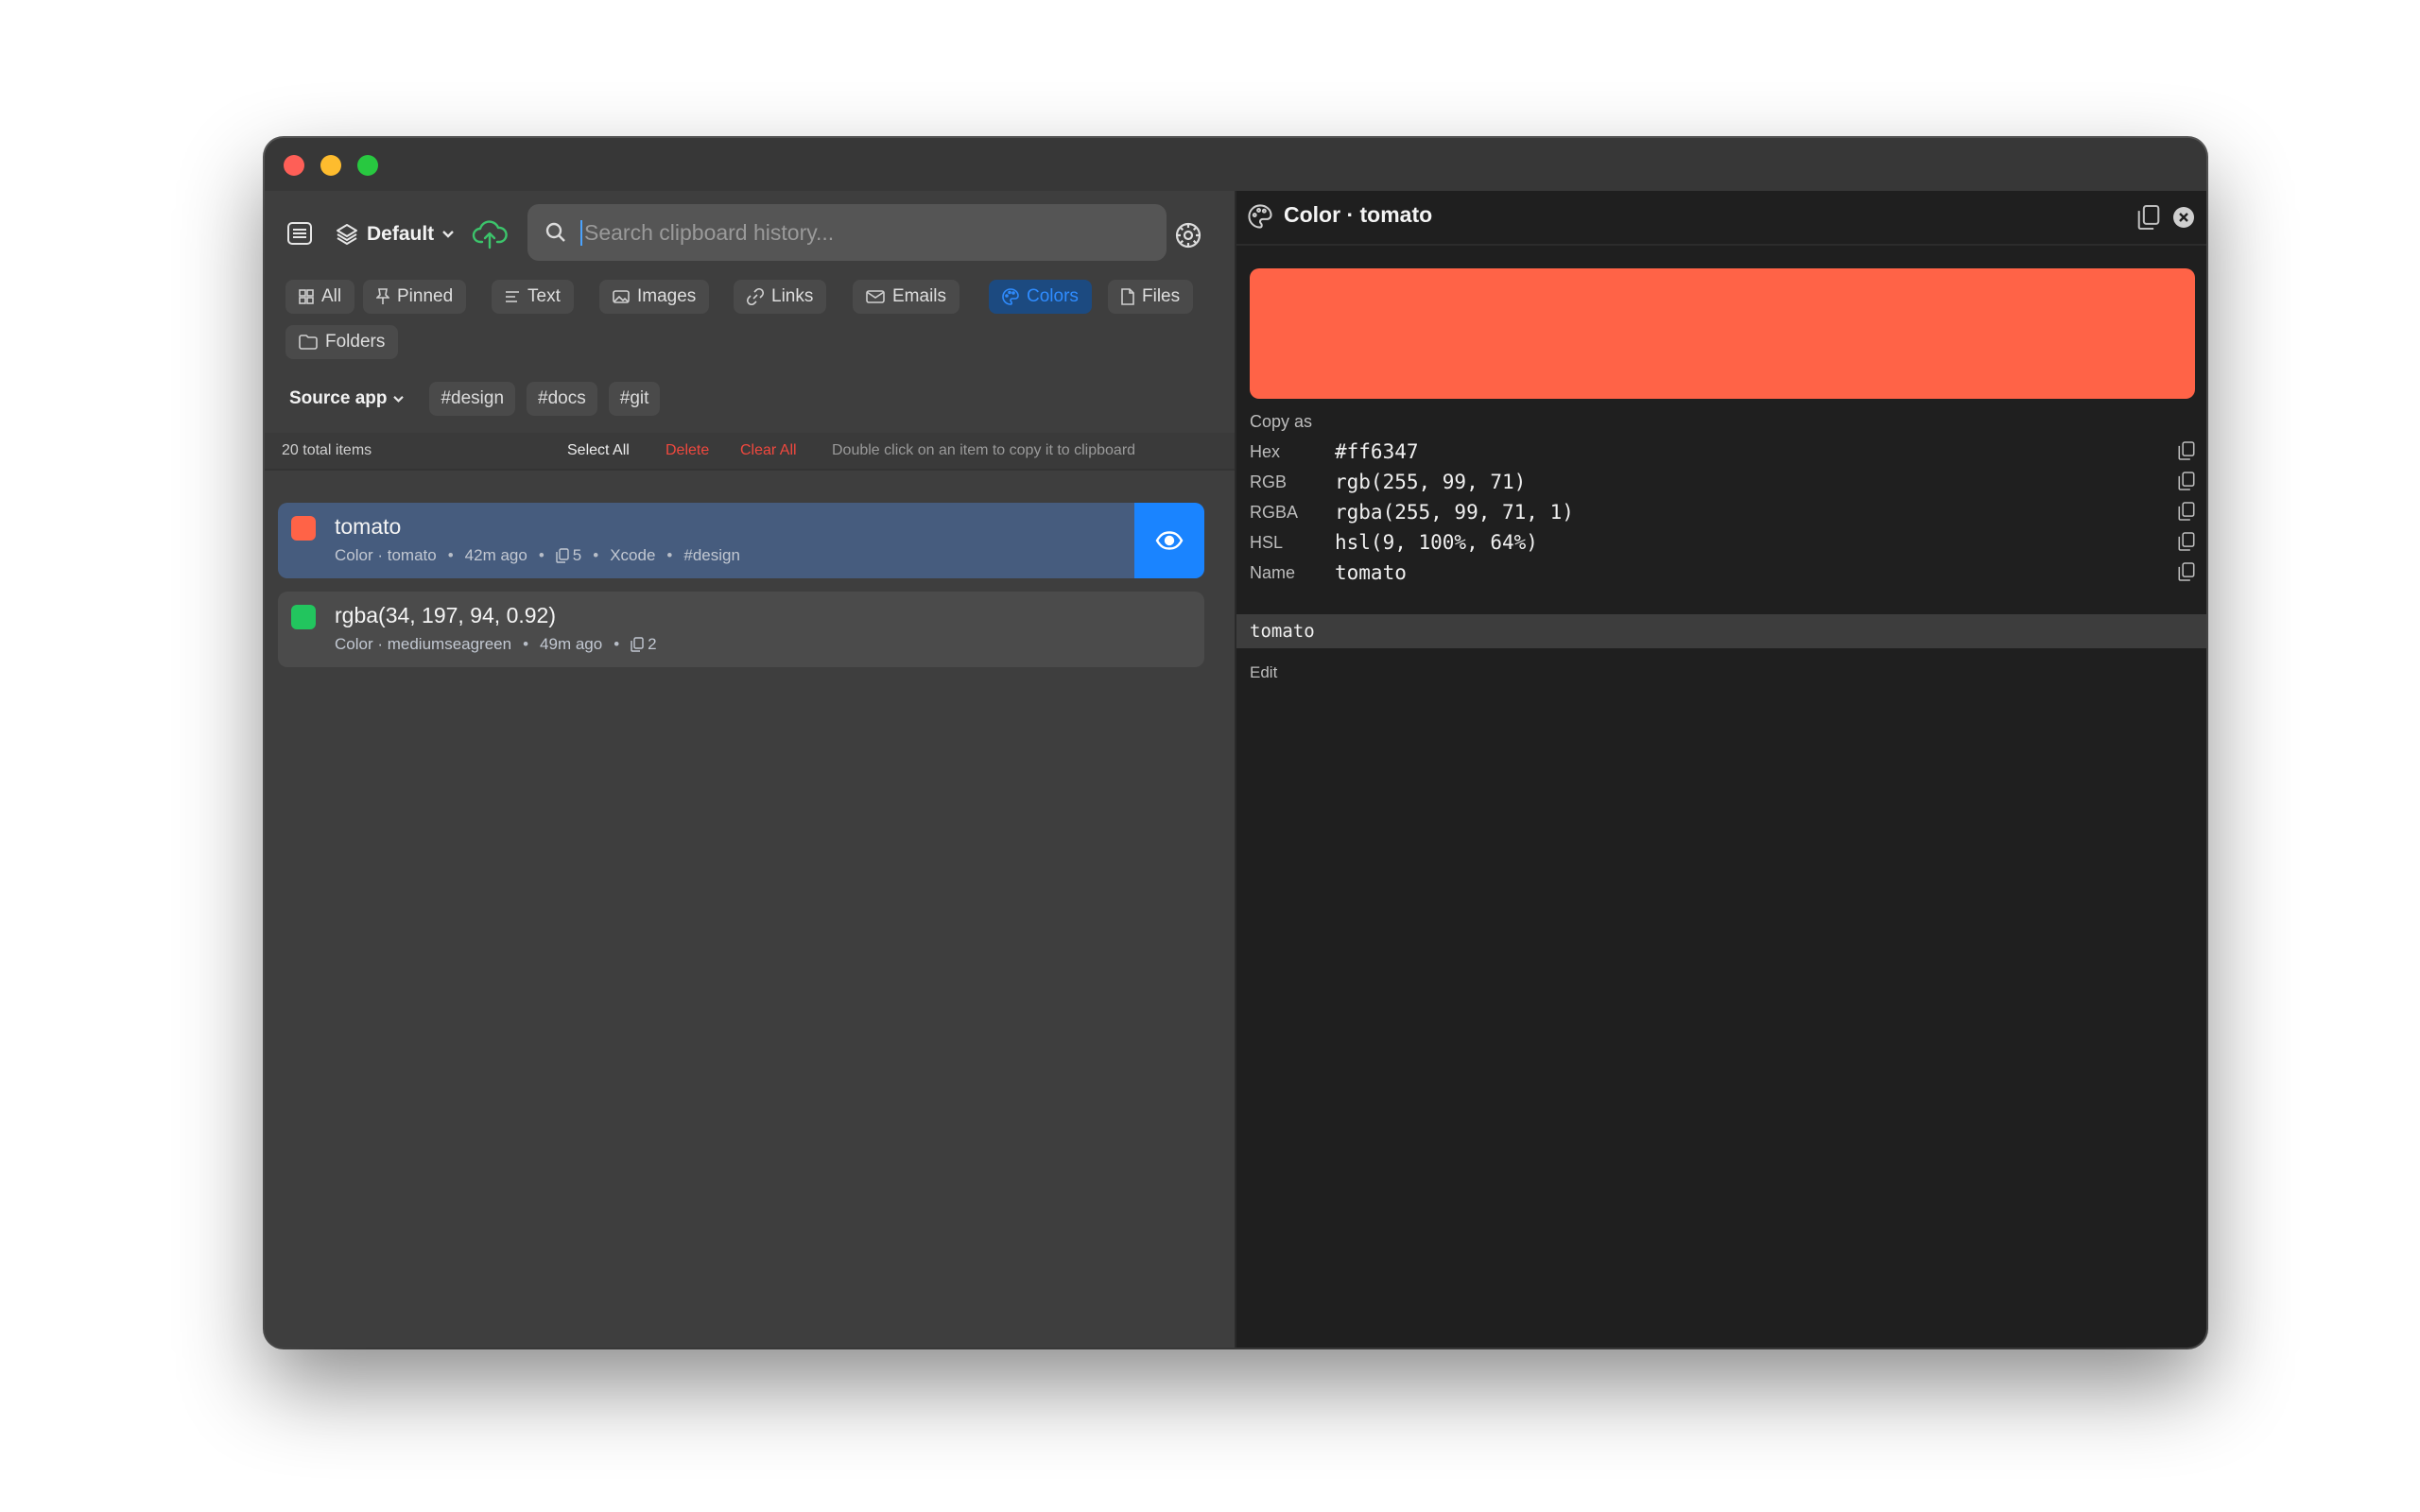  What do you see at coordinates (634, 399) in the screenshot?
I see `tag-chip-git: #git` at bounding box center [634, 399].